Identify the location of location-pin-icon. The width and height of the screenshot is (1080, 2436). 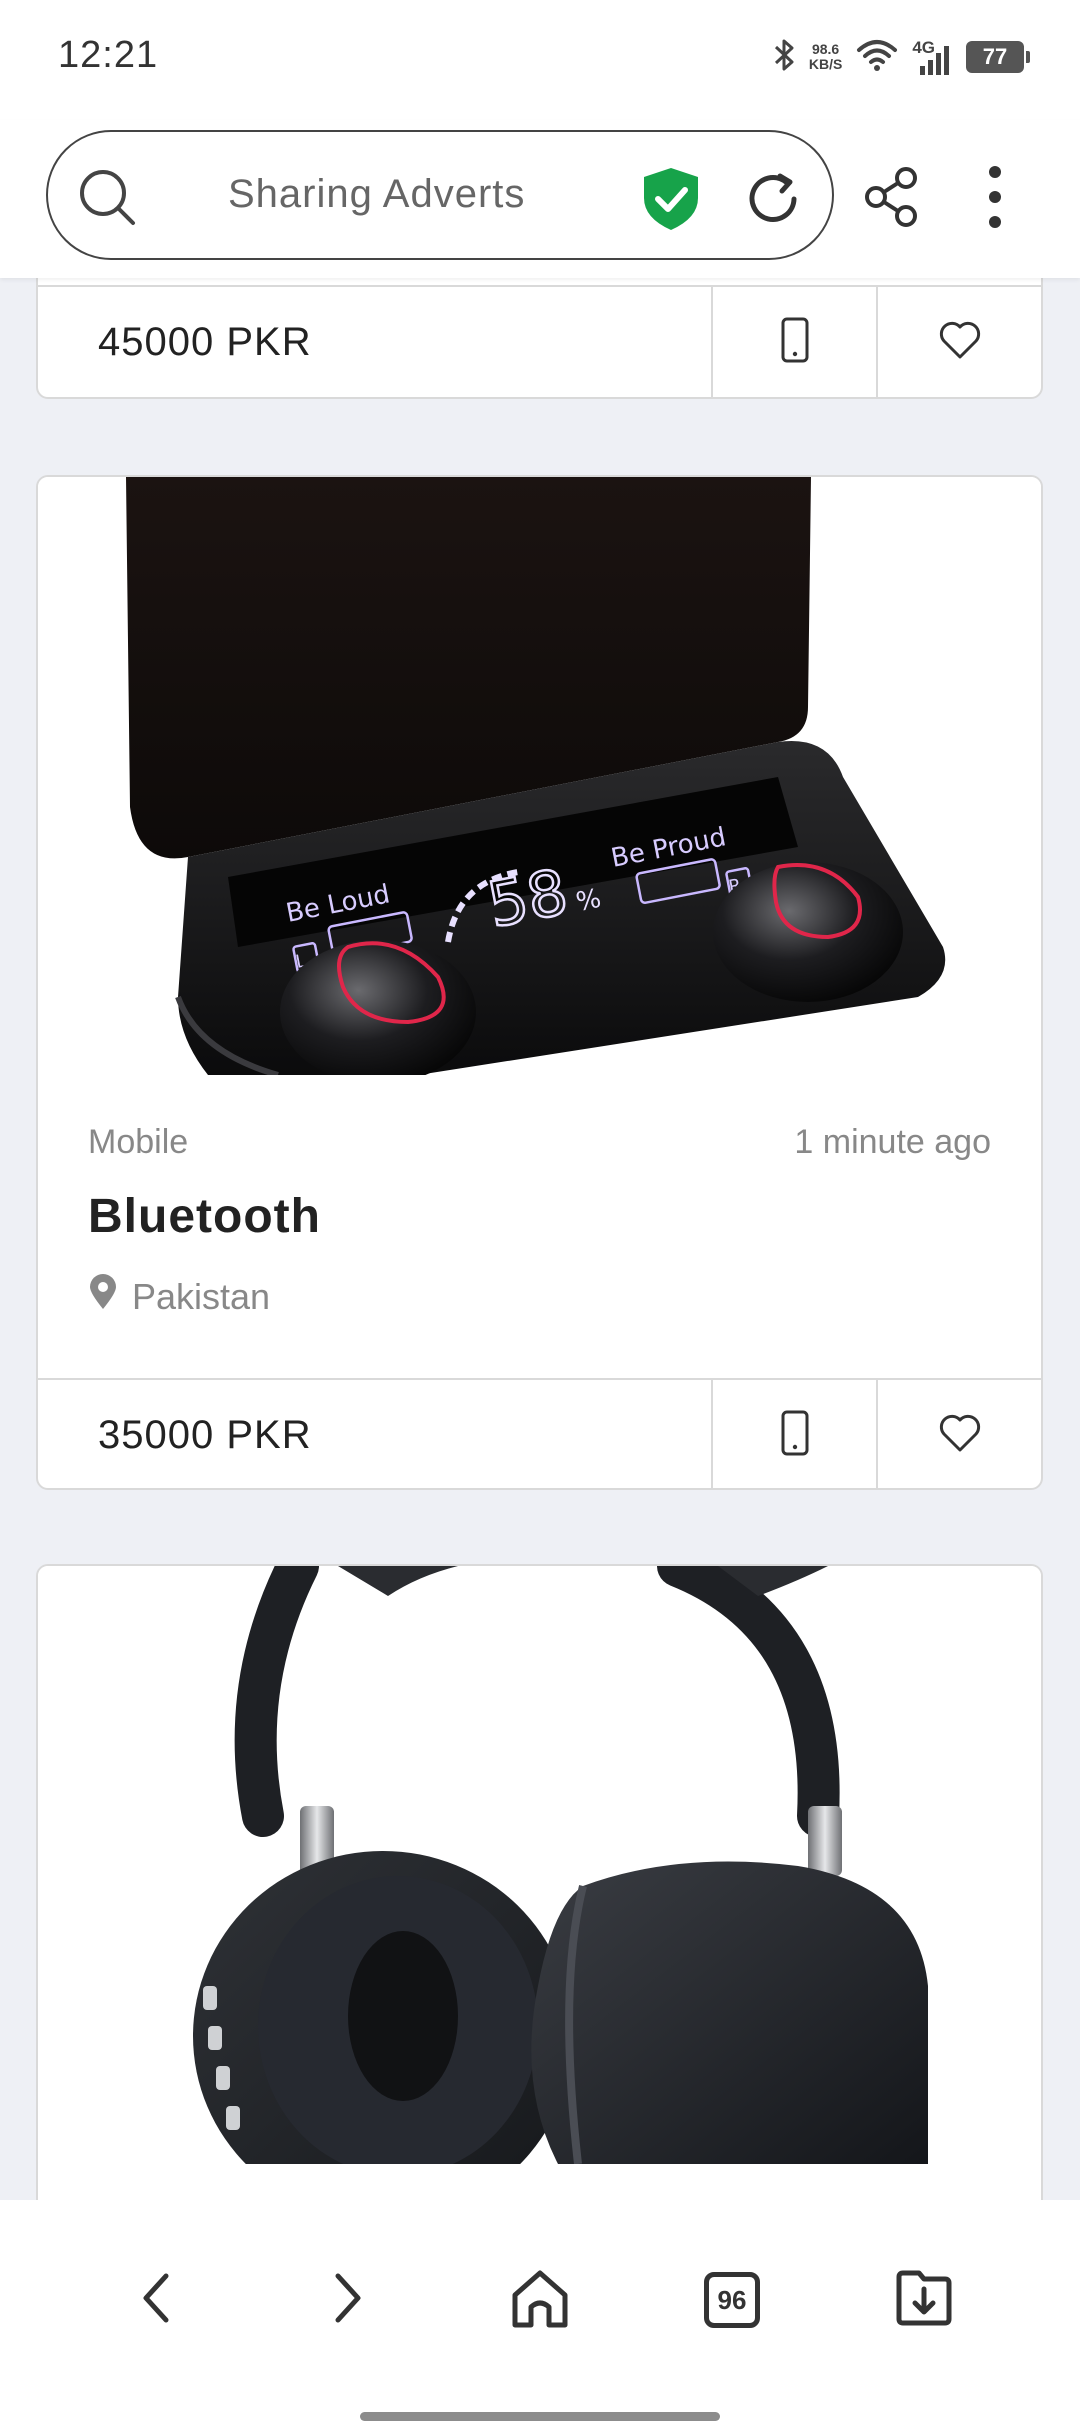
(103, 1296).